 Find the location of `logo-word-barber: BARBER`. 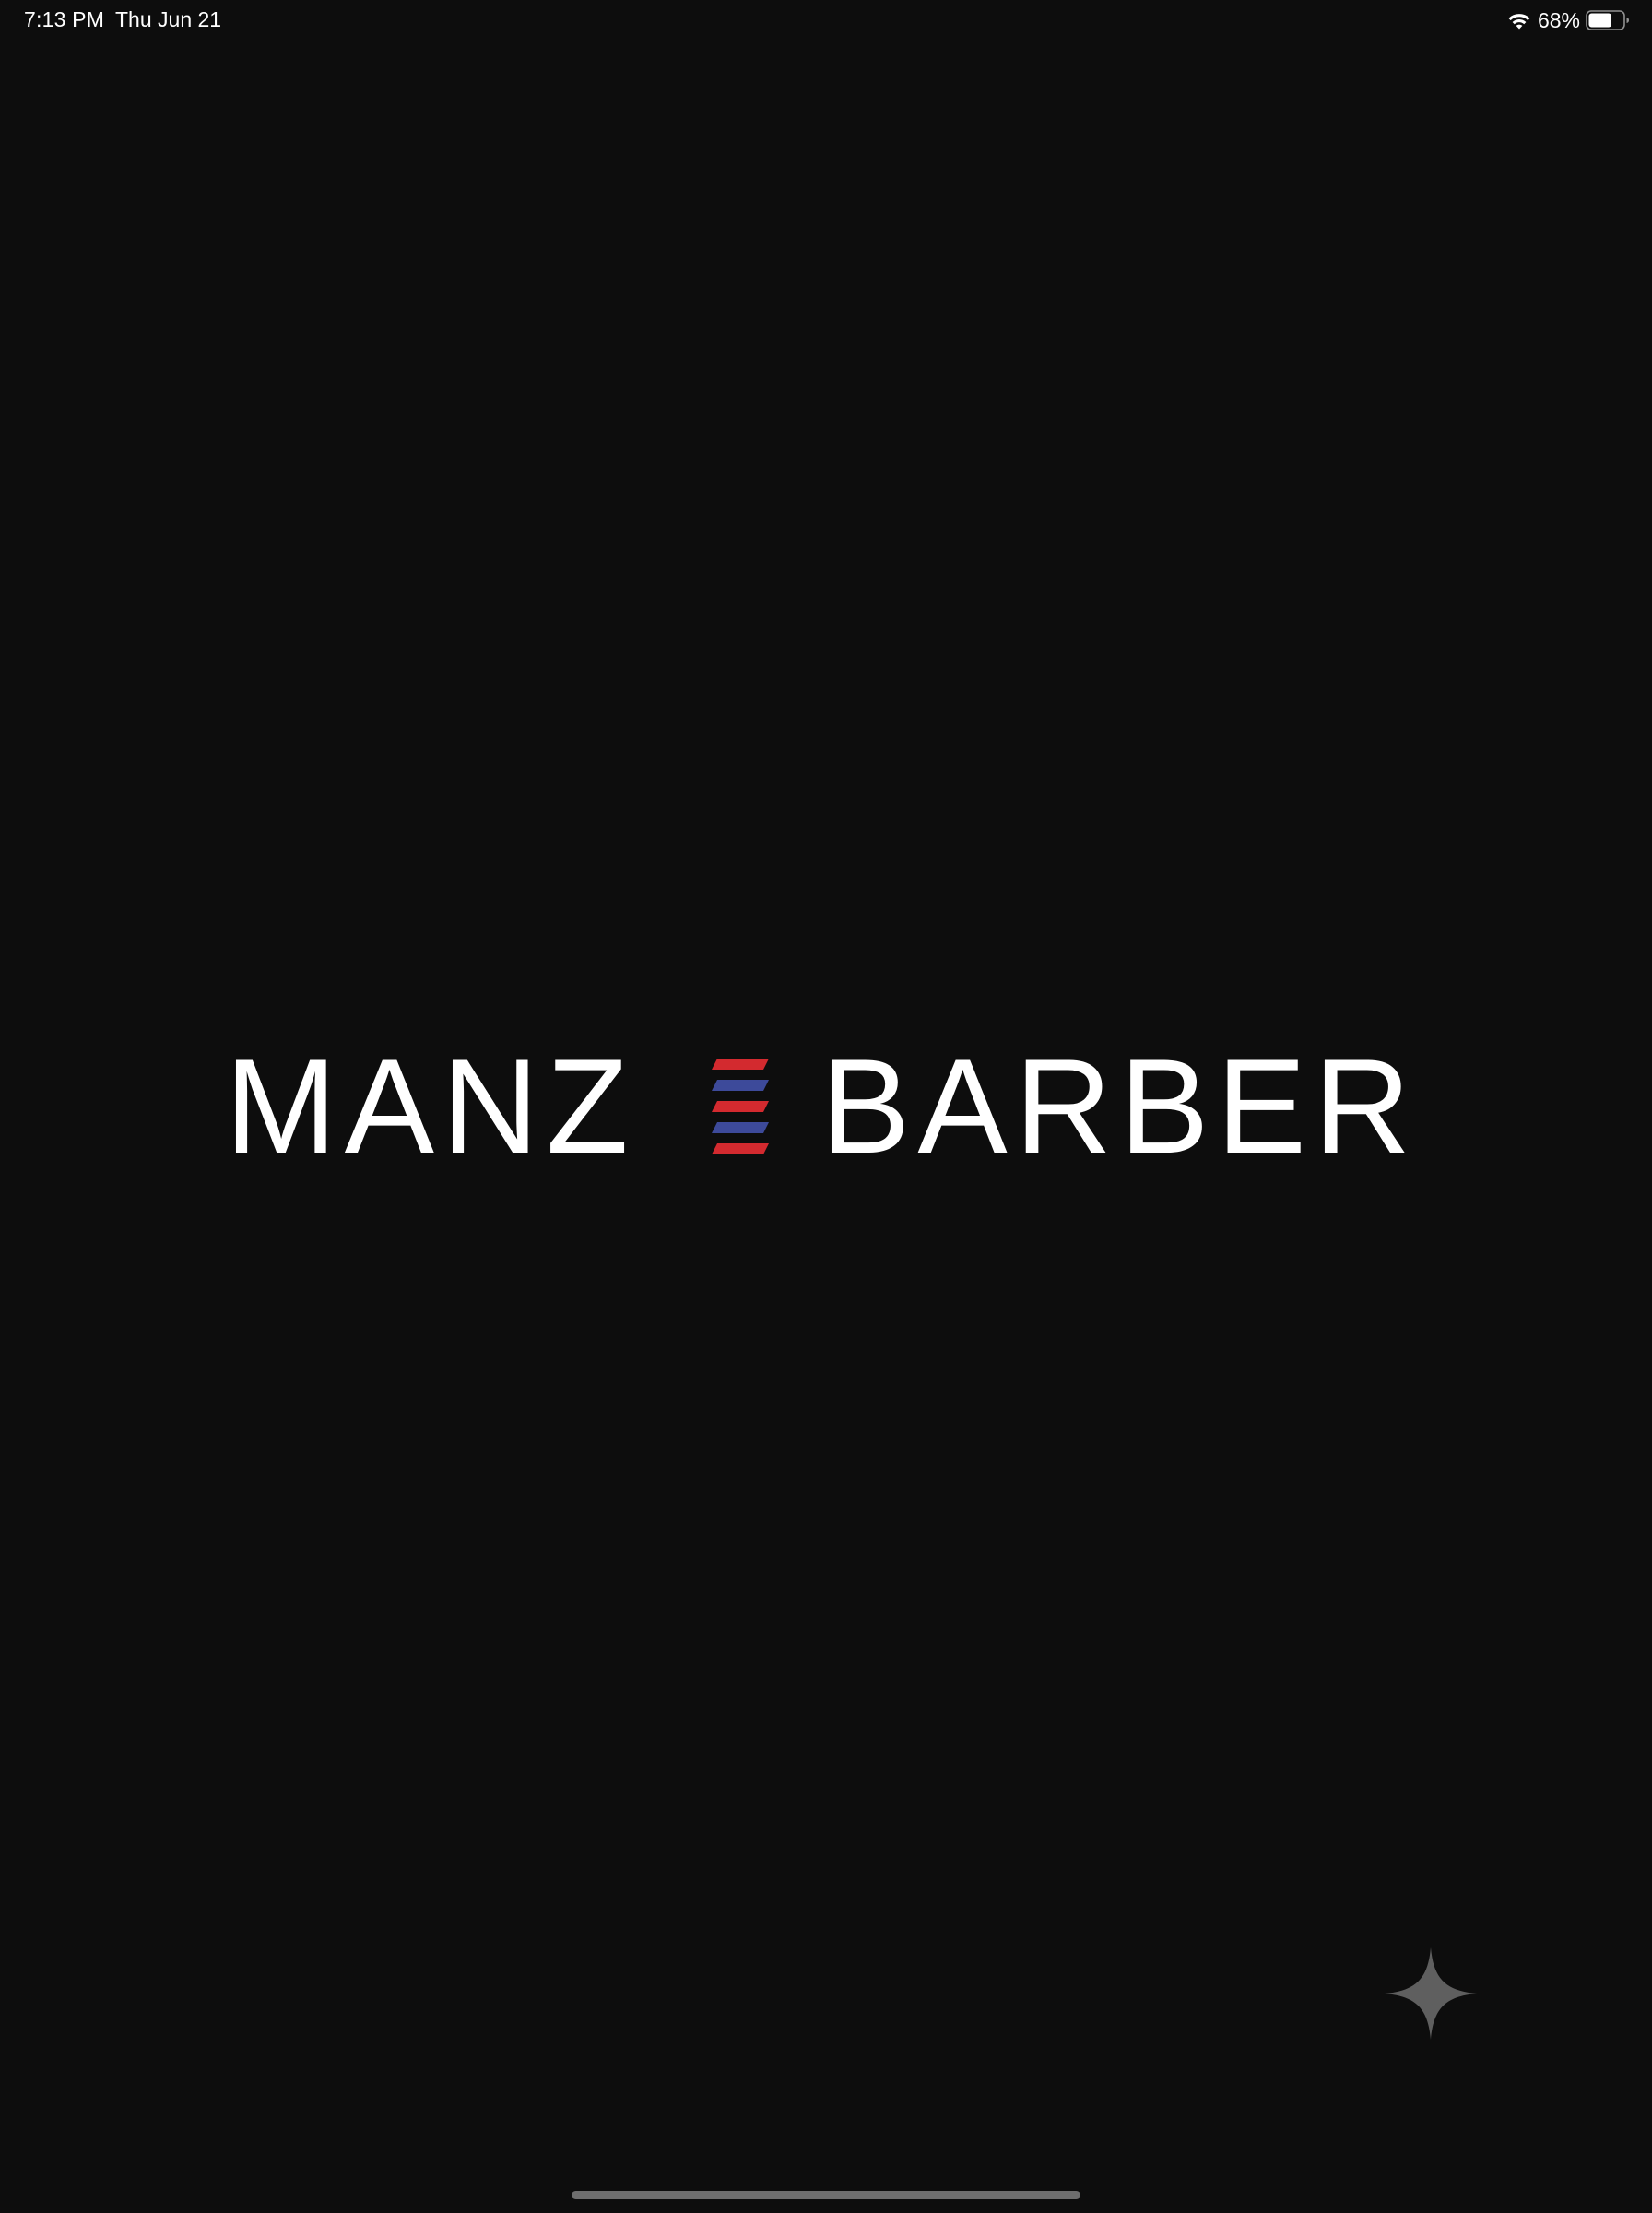

logo-word-barber: BARBER is located at coordinates (1119, 1106).